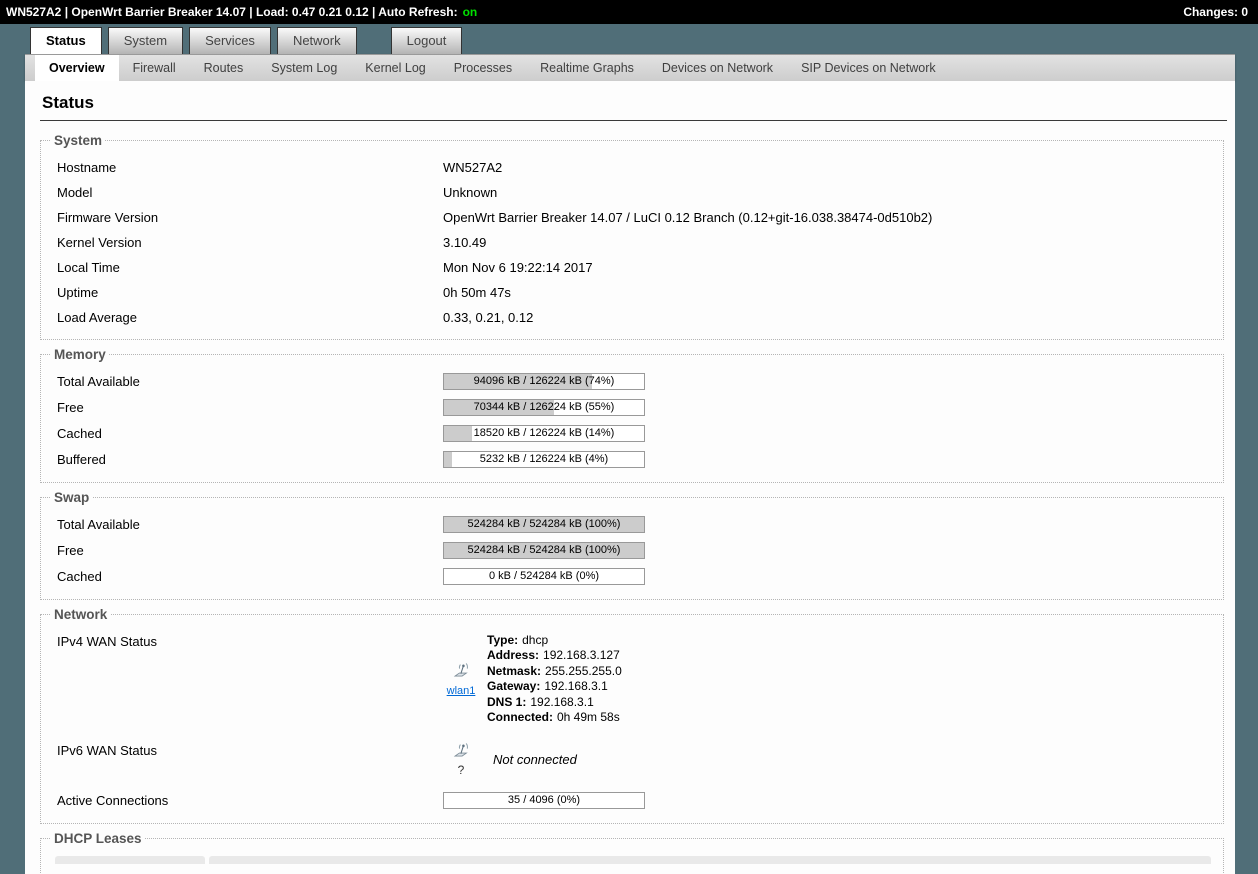 The width and height of the screenshot is (1258, 874). Describe the element at coordinates (72, 497) in the screenshot. I see `section-legend: Swap` at that location.